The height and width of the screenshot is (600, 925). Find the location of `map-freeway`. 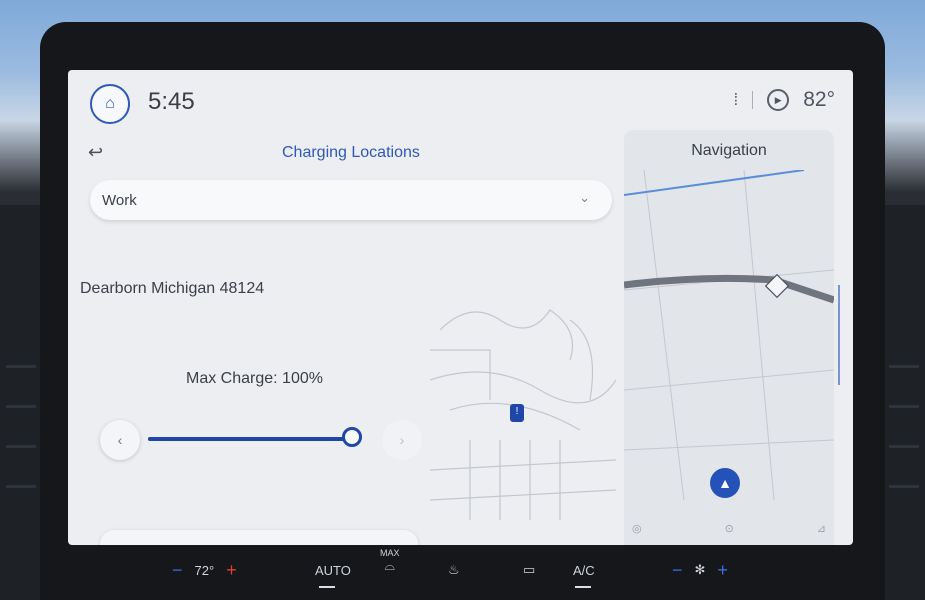

map-freeway is located at coordinates (729, 289).